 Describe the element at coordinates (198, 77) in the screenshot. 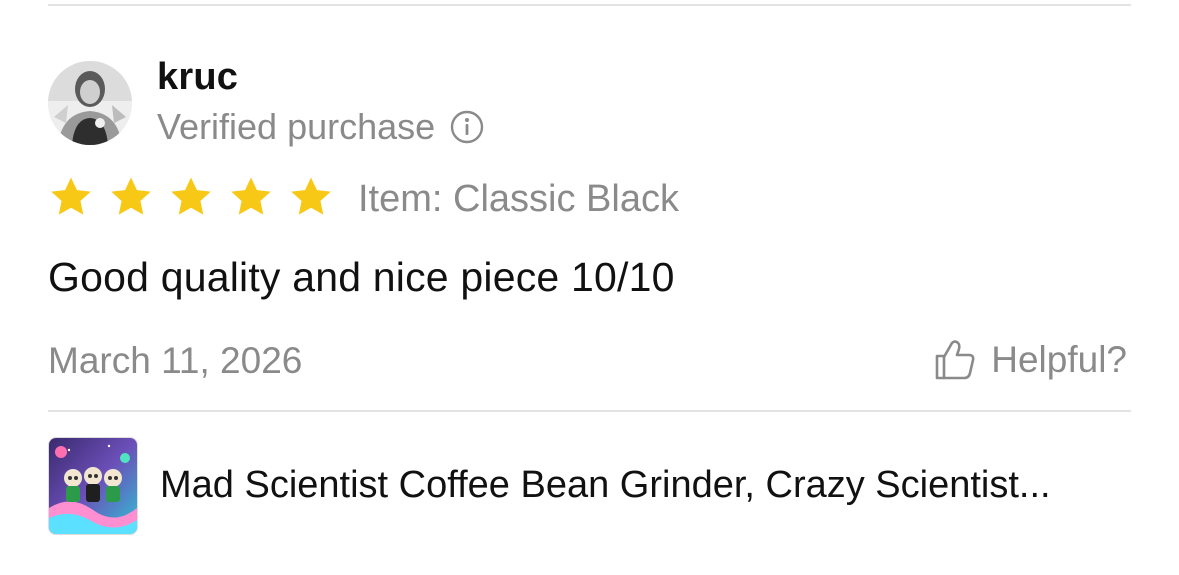

I see `reviewer-name: kruc` at that location.